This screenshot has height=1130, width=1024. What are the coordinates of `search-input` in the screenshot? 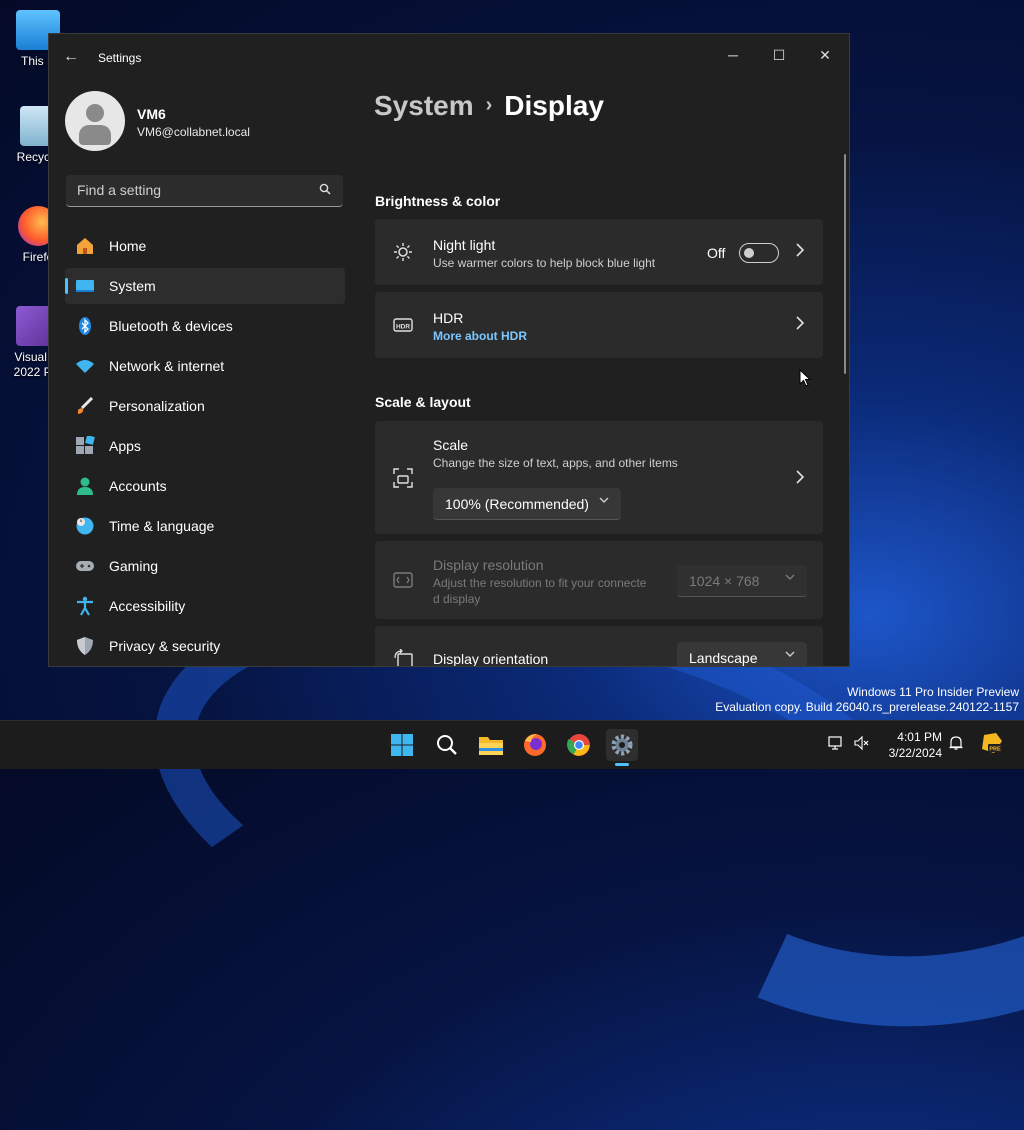 It's located at (192, 190).